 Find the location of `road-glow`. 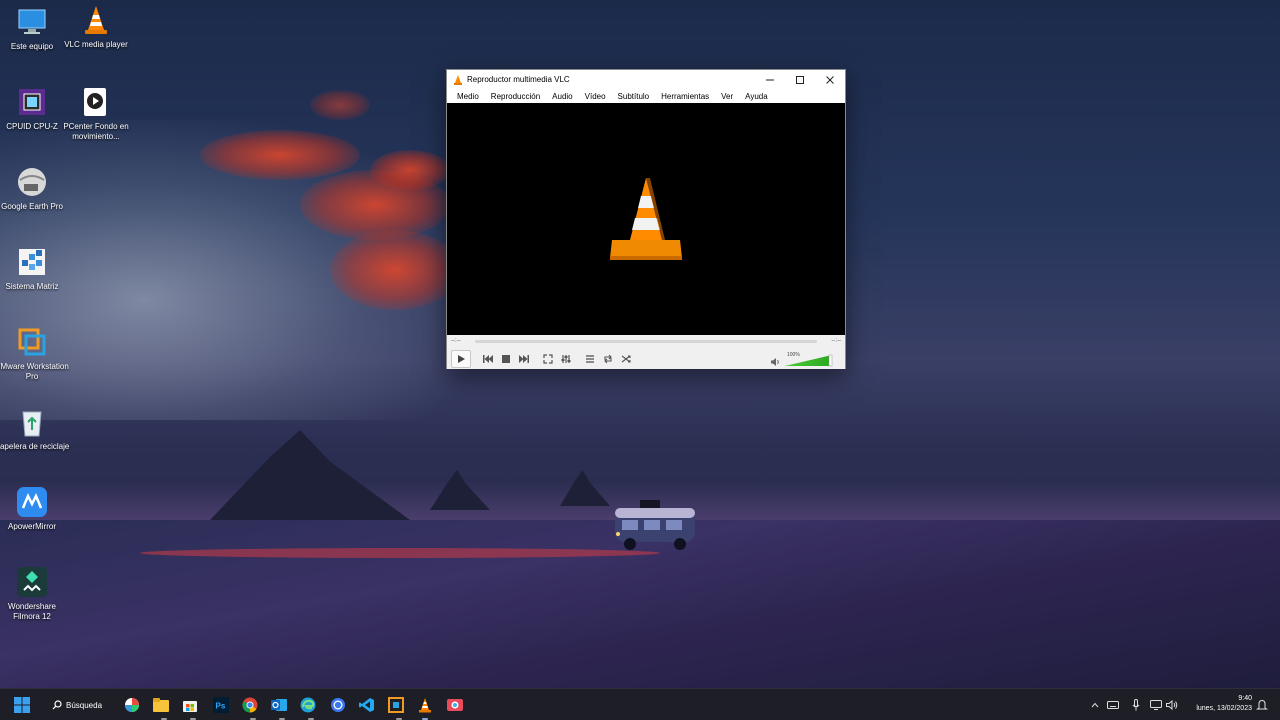

road-glow is located at coordinates (400, 553).